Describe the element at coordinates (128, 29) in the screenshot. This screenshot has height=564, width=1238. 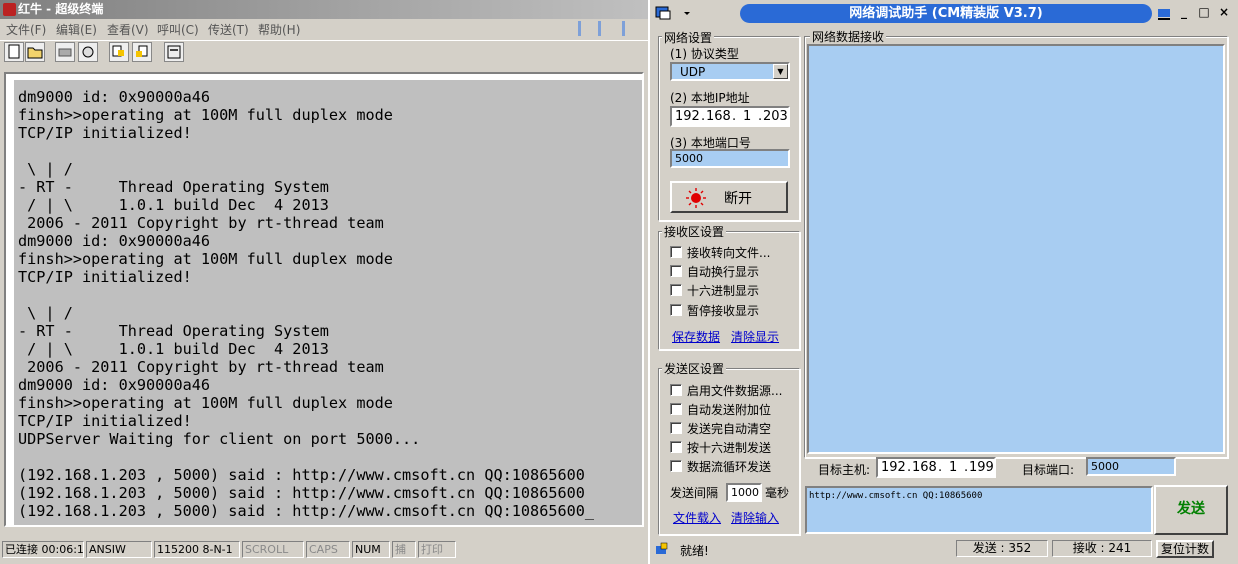
I see `menu-view: 查看(V)` at that location.